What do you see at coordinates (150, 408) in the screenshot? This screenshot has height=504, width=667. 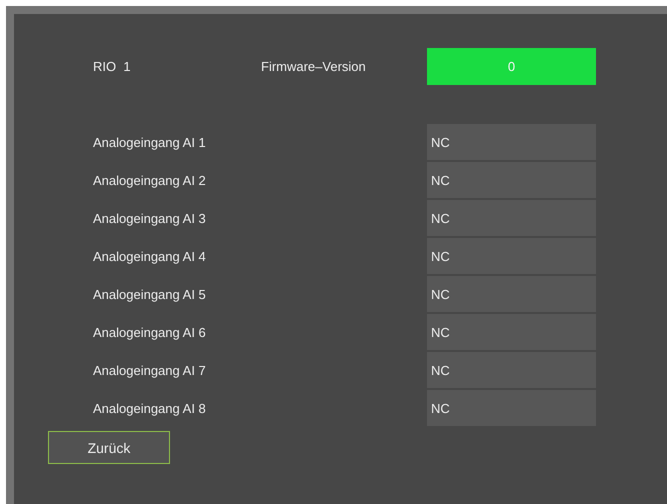 I see `input-label: Analogeingang AI 8` at bounding box center [150, 408].